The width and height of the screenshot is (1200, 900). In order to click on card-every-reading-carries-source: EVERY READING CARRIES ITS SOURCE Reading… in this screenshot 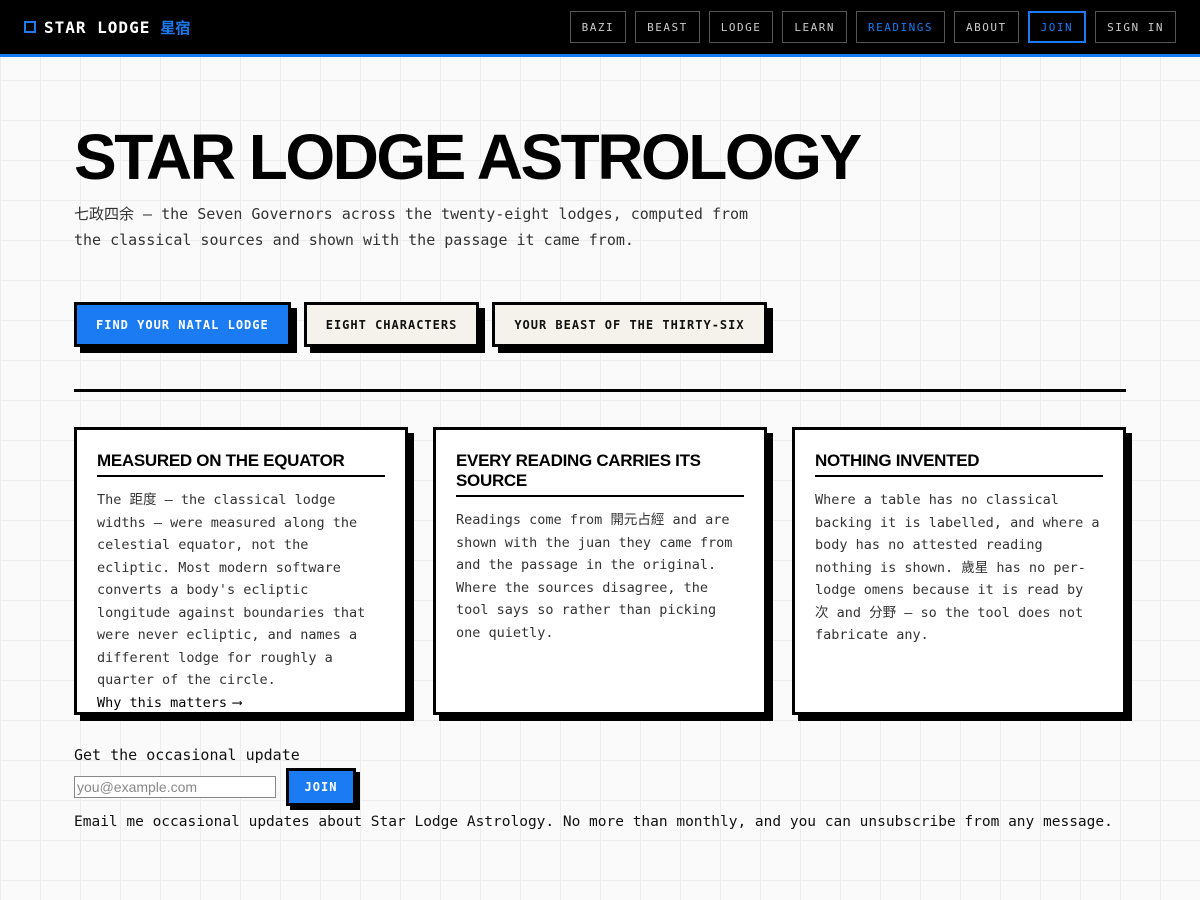, I will do `click(600, 571)`.